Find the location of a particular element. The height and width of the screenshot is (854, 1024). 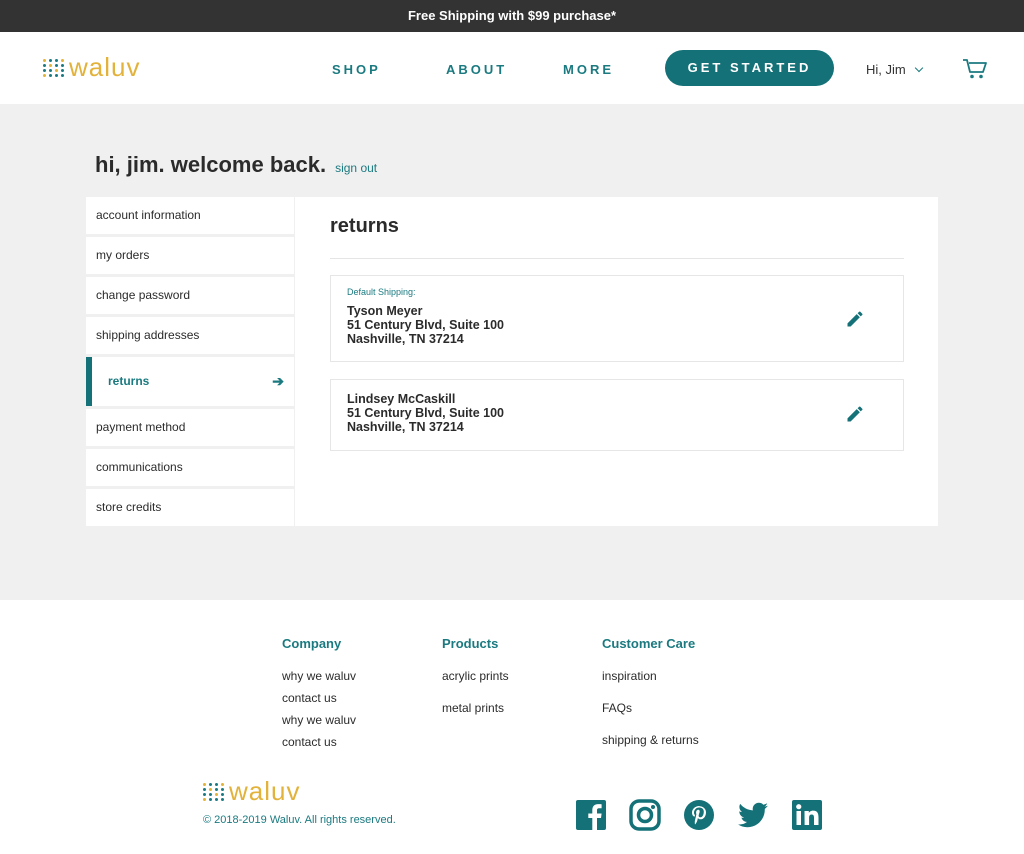

panel-title: returns is located at coordinates (364, 226).